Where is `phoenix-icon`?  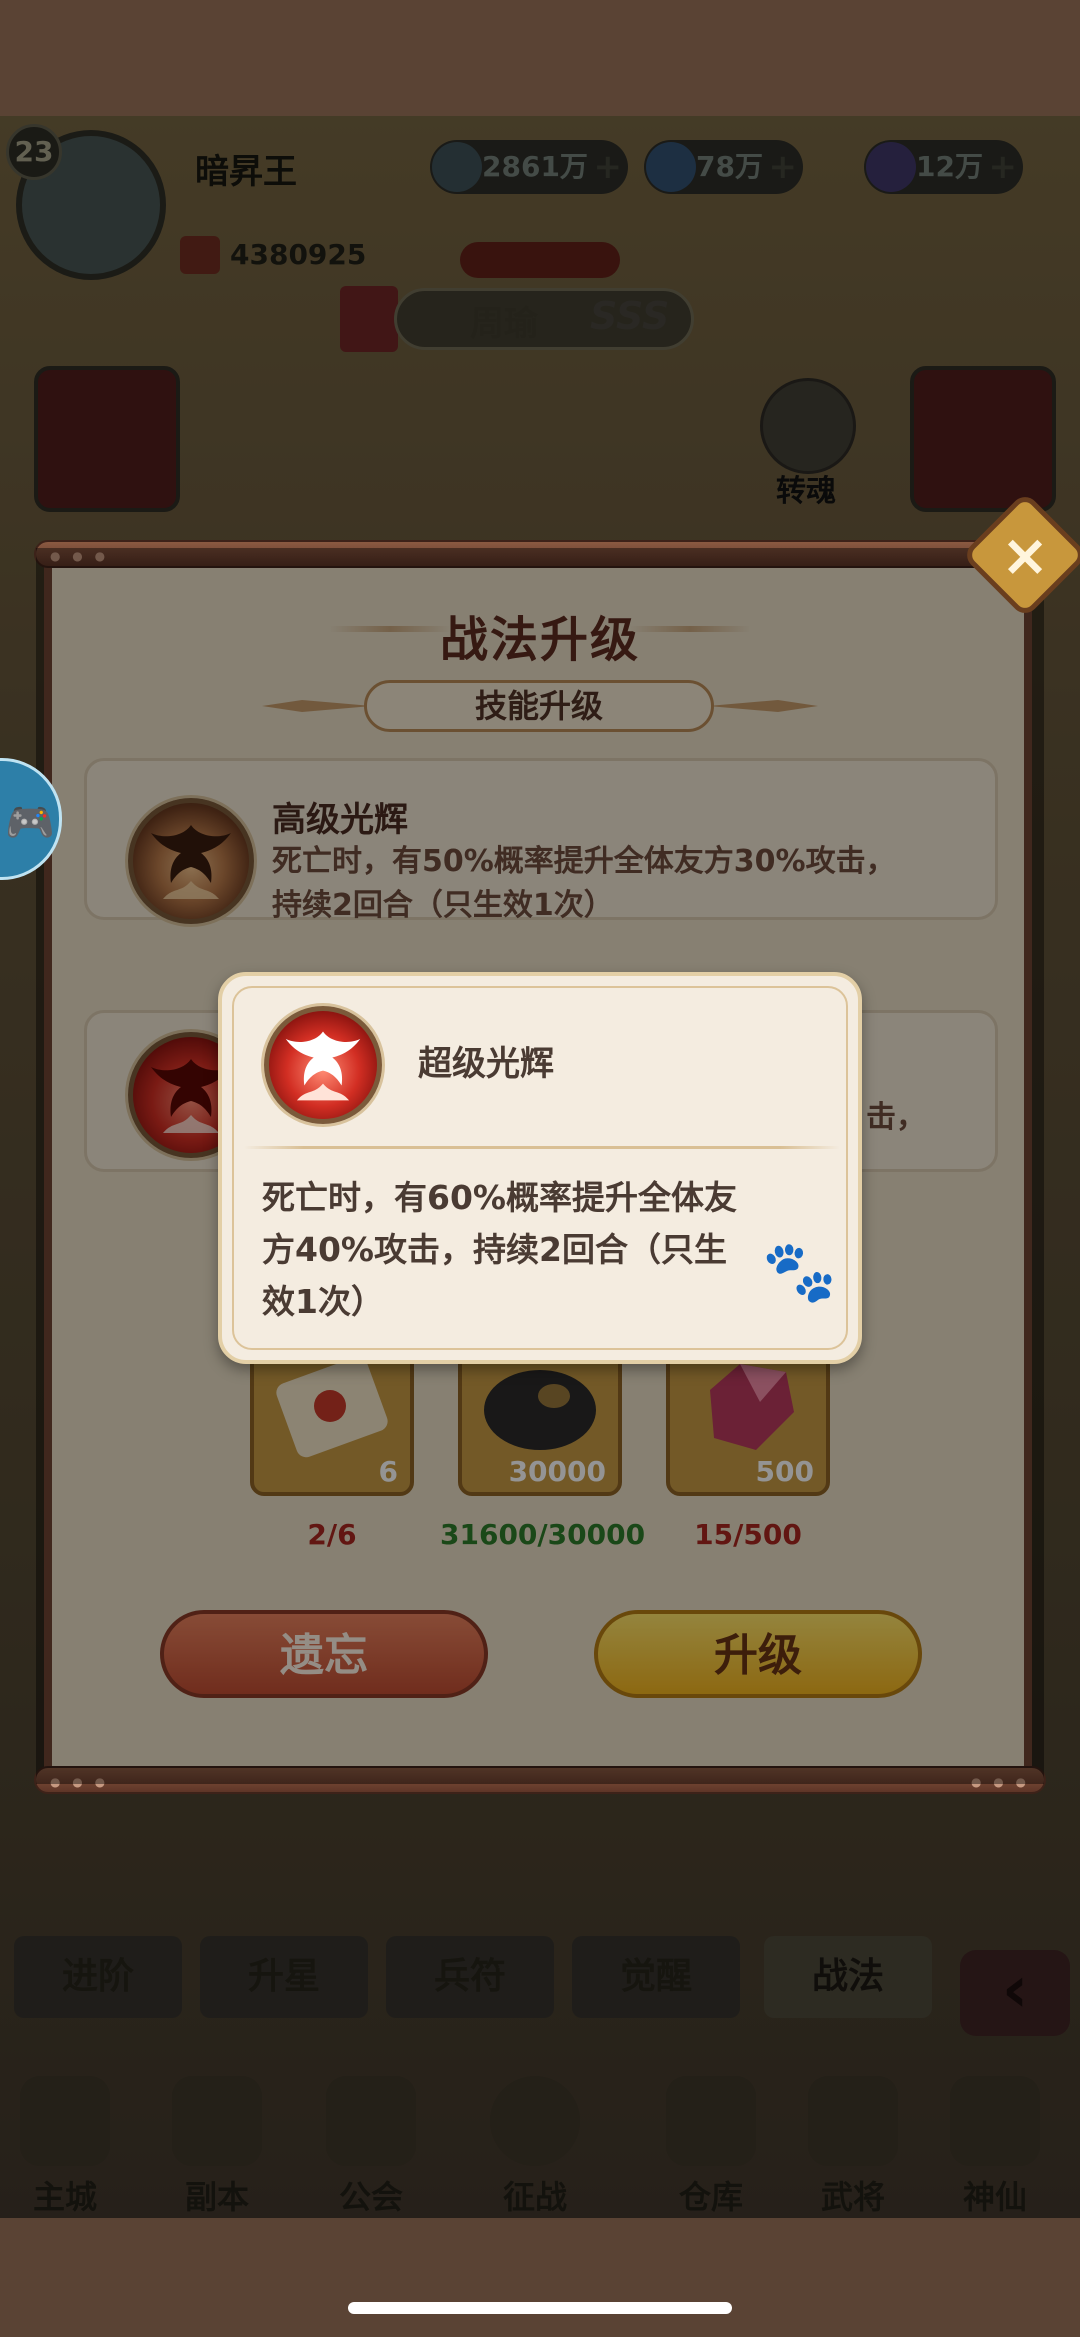 phoenix-icon is located at coordinates (323, 1065).